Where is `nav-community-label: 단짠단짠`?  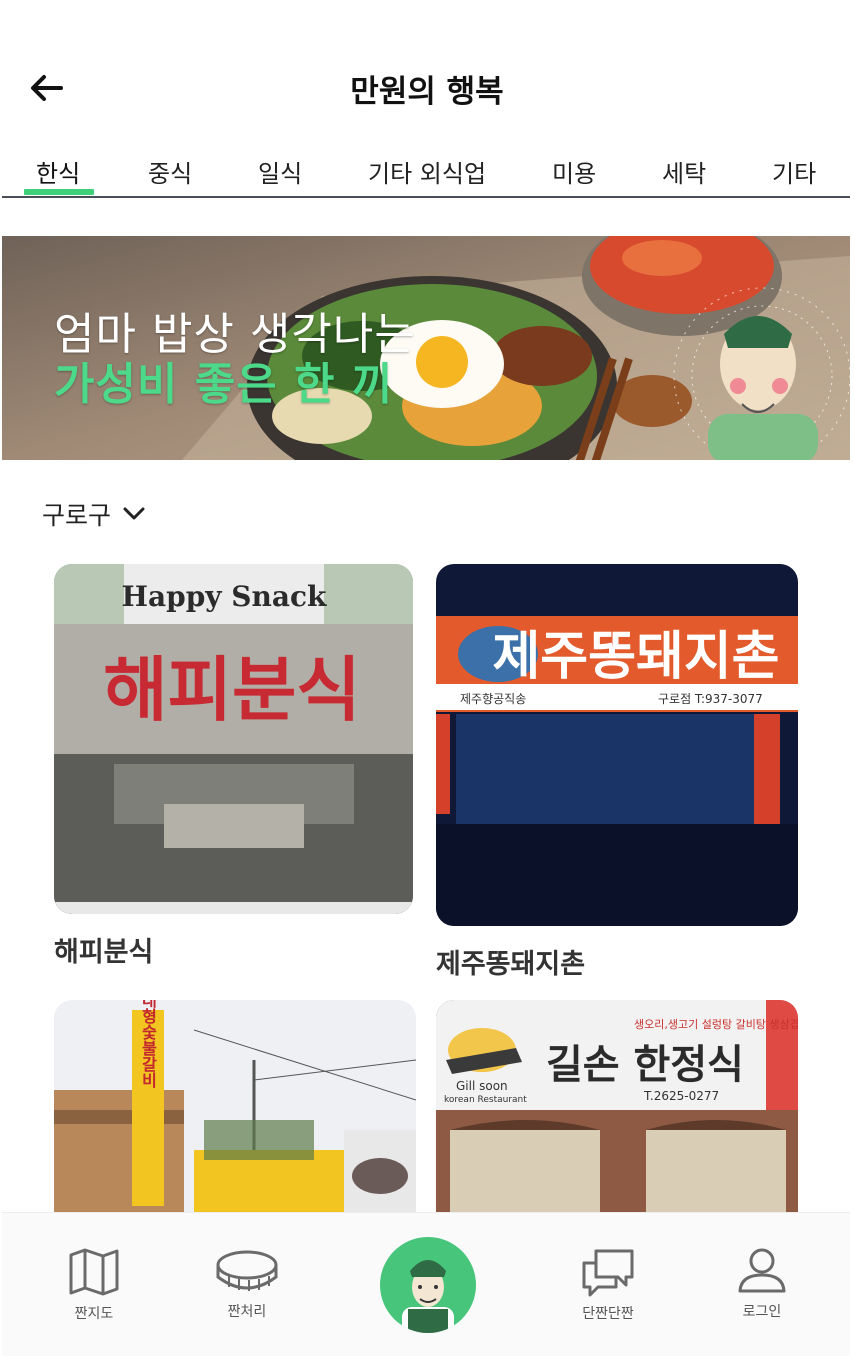
nav-community-label: 단짠단짠 is located at coordinates (608, 1314).